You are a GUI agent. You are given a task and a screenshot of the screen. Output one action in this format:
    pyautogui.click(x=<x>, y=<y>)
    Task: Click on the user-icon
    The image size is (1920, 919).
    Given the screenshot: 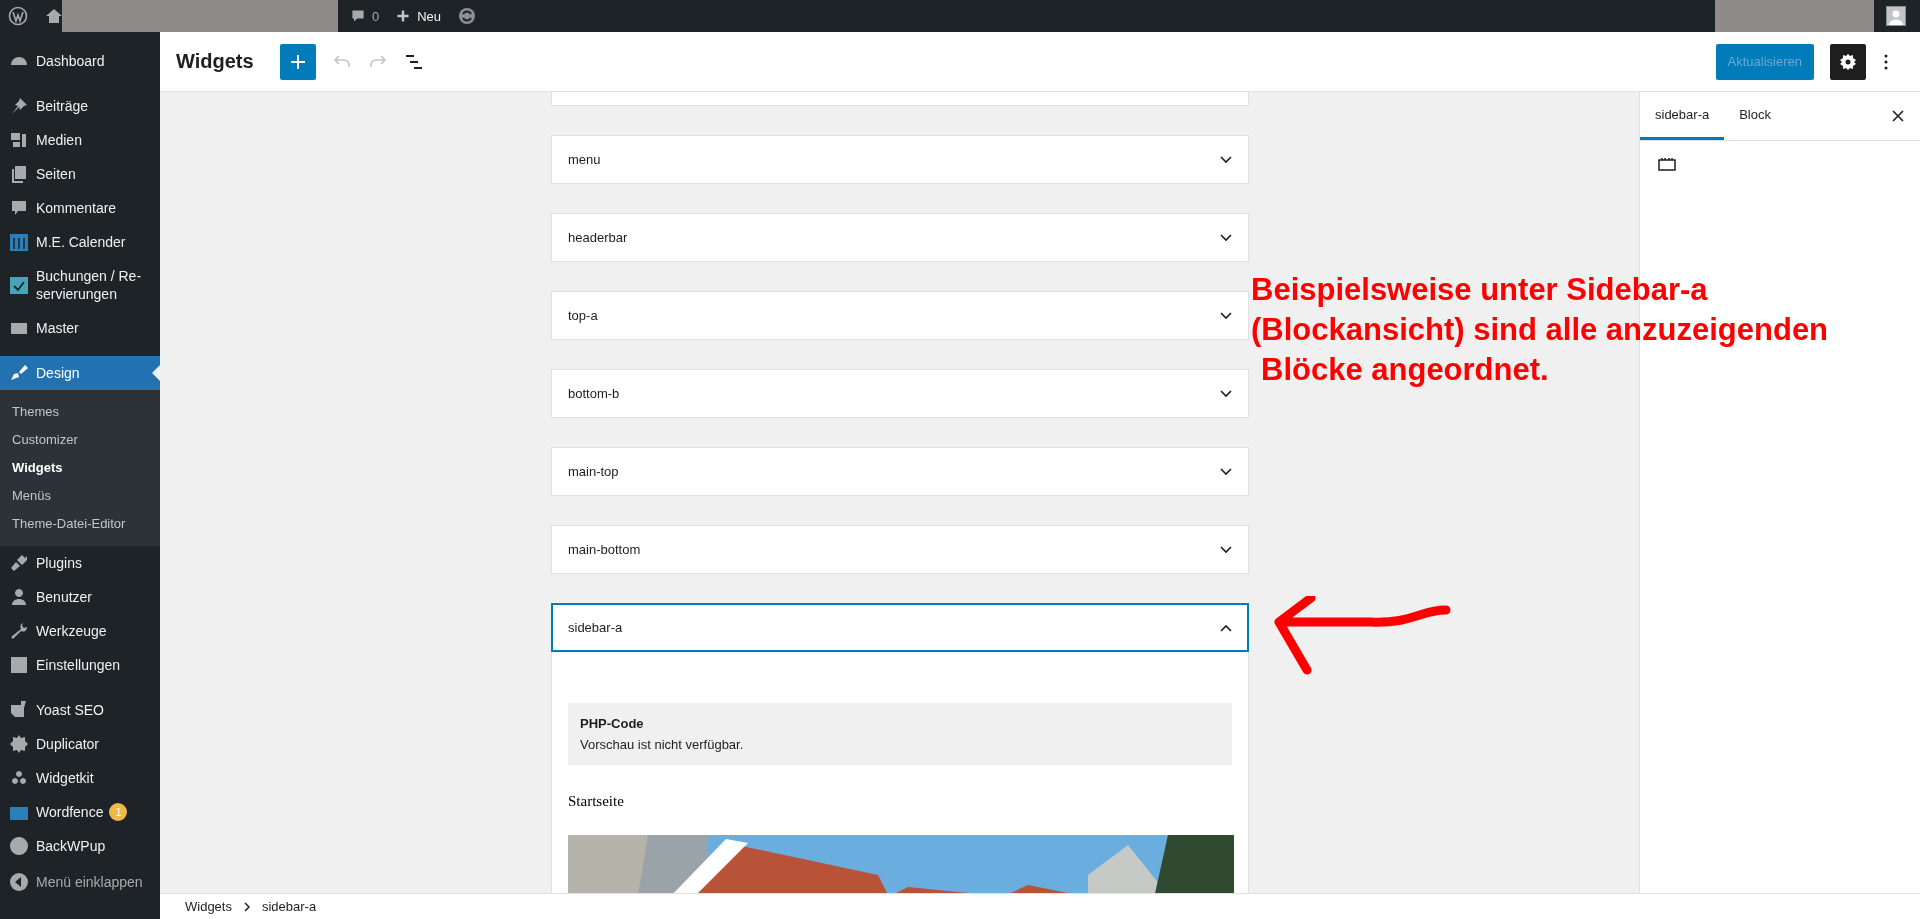 What is the action you would take?
    pyautogui.click(x=19, y=597)
    